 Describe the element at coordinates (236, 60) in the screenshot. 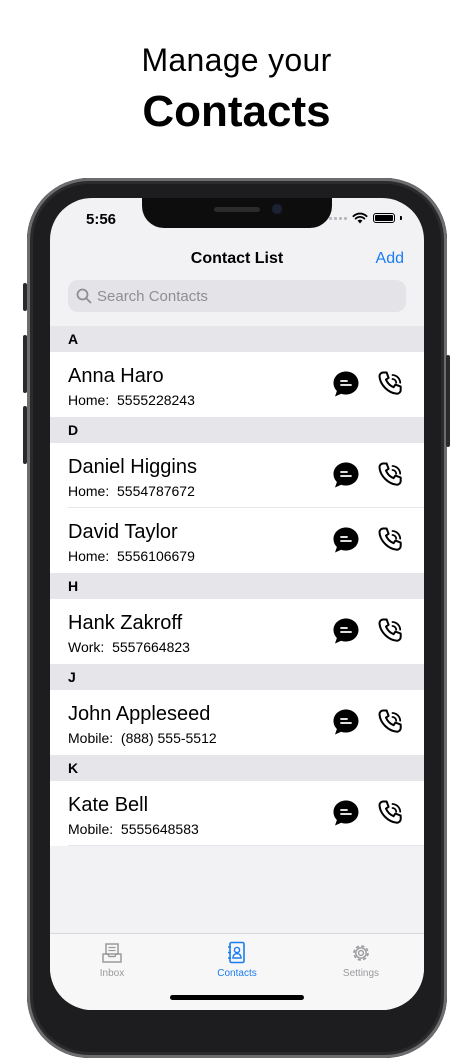

I see `promo-subtitle: Manage your` at that location.